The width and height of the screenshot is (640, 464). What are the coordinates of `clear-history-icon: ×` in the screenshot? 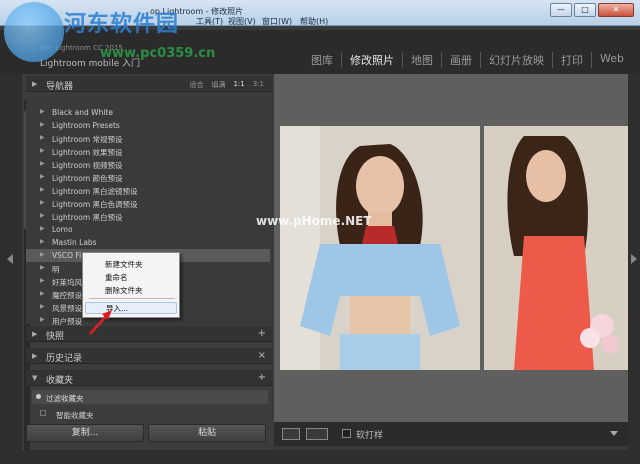 It's located at (262, 355).